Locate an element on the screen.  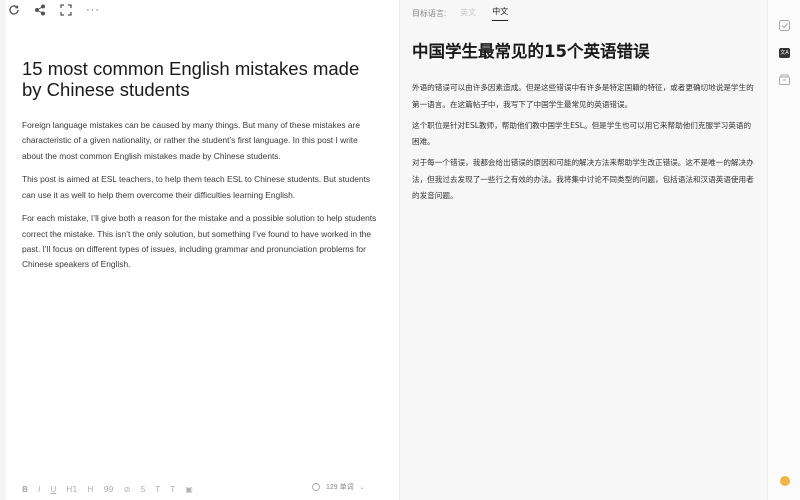
more-menu-button: ··· is located at coordinates (93, 10).